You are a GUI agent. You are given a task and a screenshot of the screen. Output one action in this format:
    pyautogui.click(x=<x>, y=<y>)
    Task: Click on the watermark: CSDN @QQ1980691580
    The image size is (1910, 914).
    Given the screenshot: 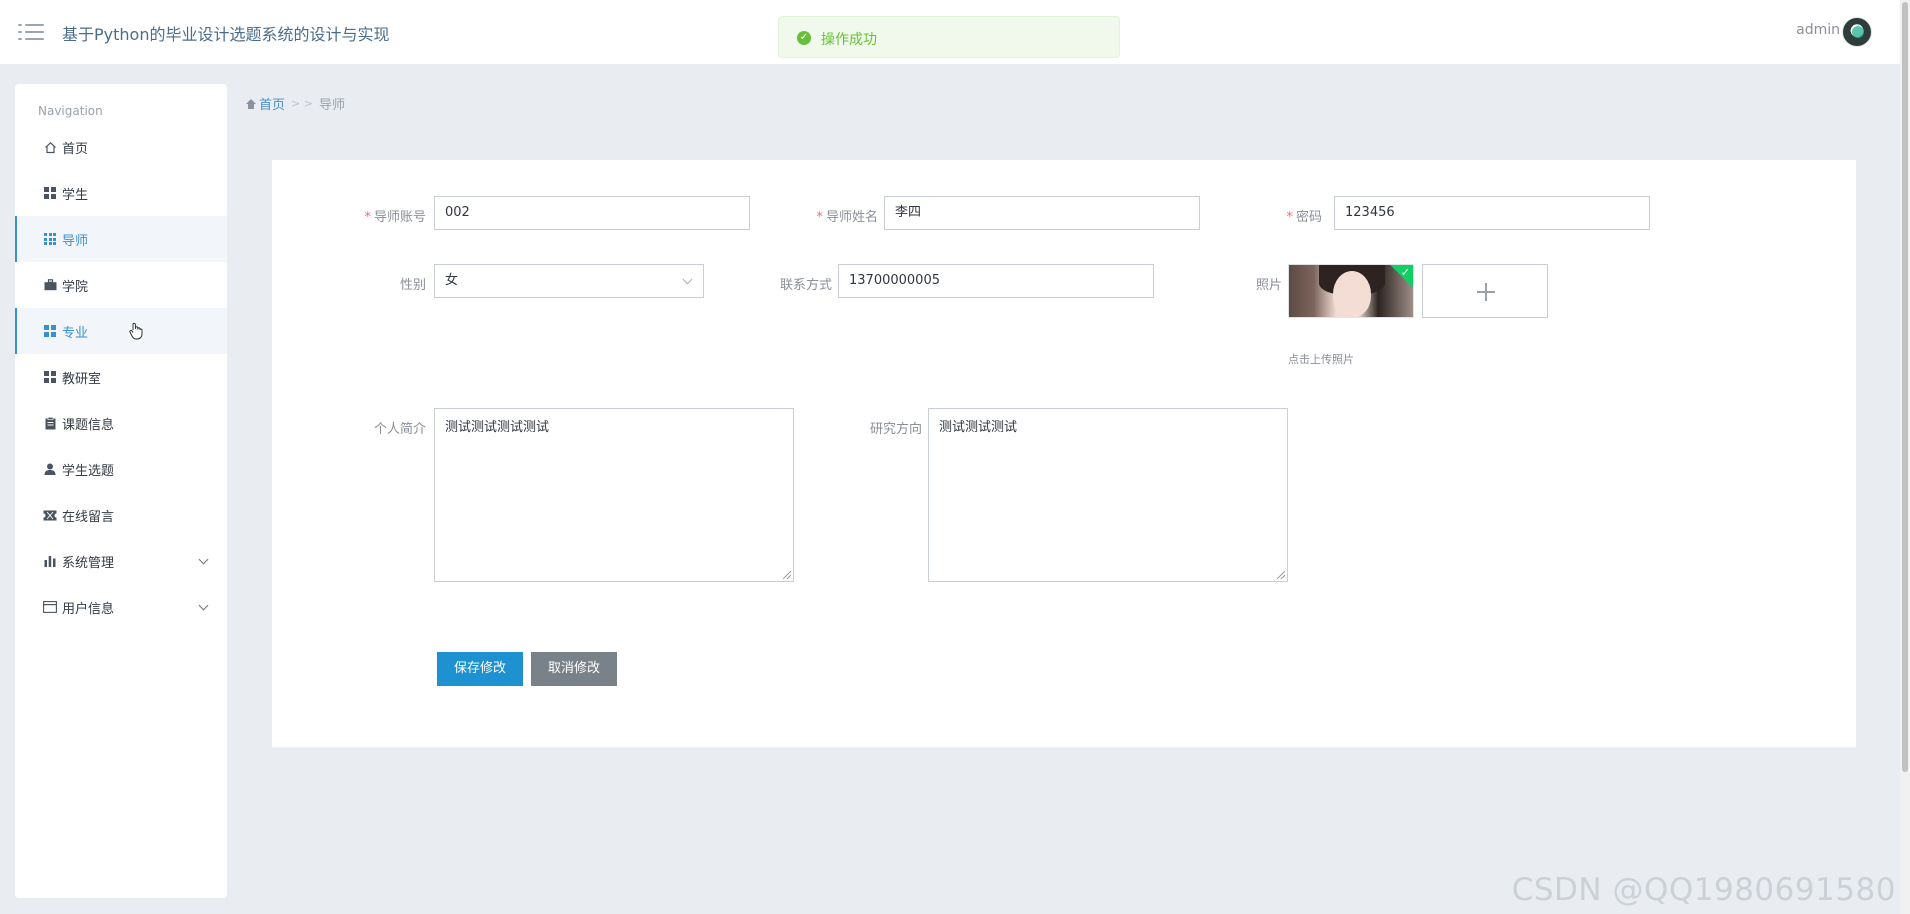 What is the action you would take?
    pyautogui.click(x=1703, y=890)
    